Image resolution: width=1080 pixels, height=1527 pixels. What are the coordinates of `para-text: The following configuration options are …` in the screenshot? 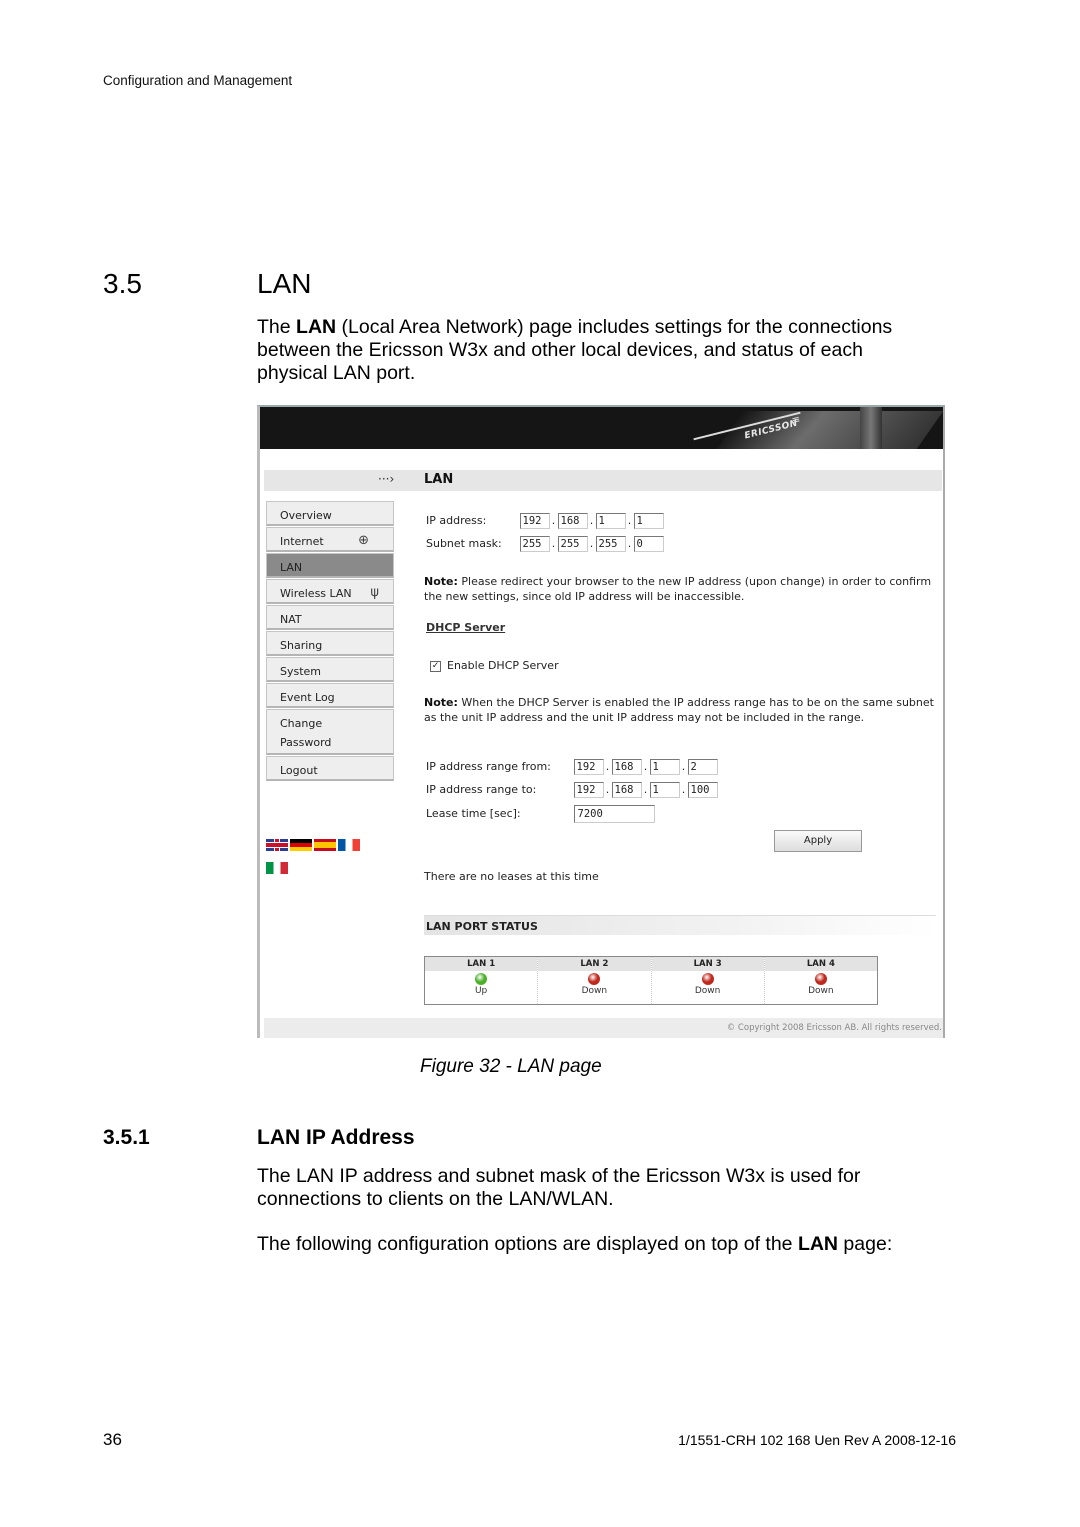 It's located at (527, 1244).